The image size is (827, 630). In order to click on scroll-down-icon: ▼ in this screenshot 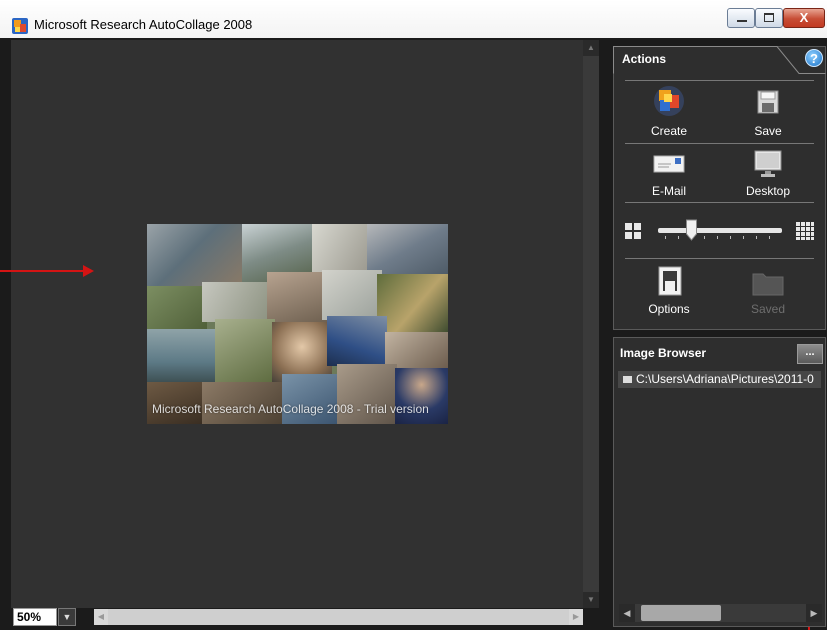, I will do `click(591, 600)`.